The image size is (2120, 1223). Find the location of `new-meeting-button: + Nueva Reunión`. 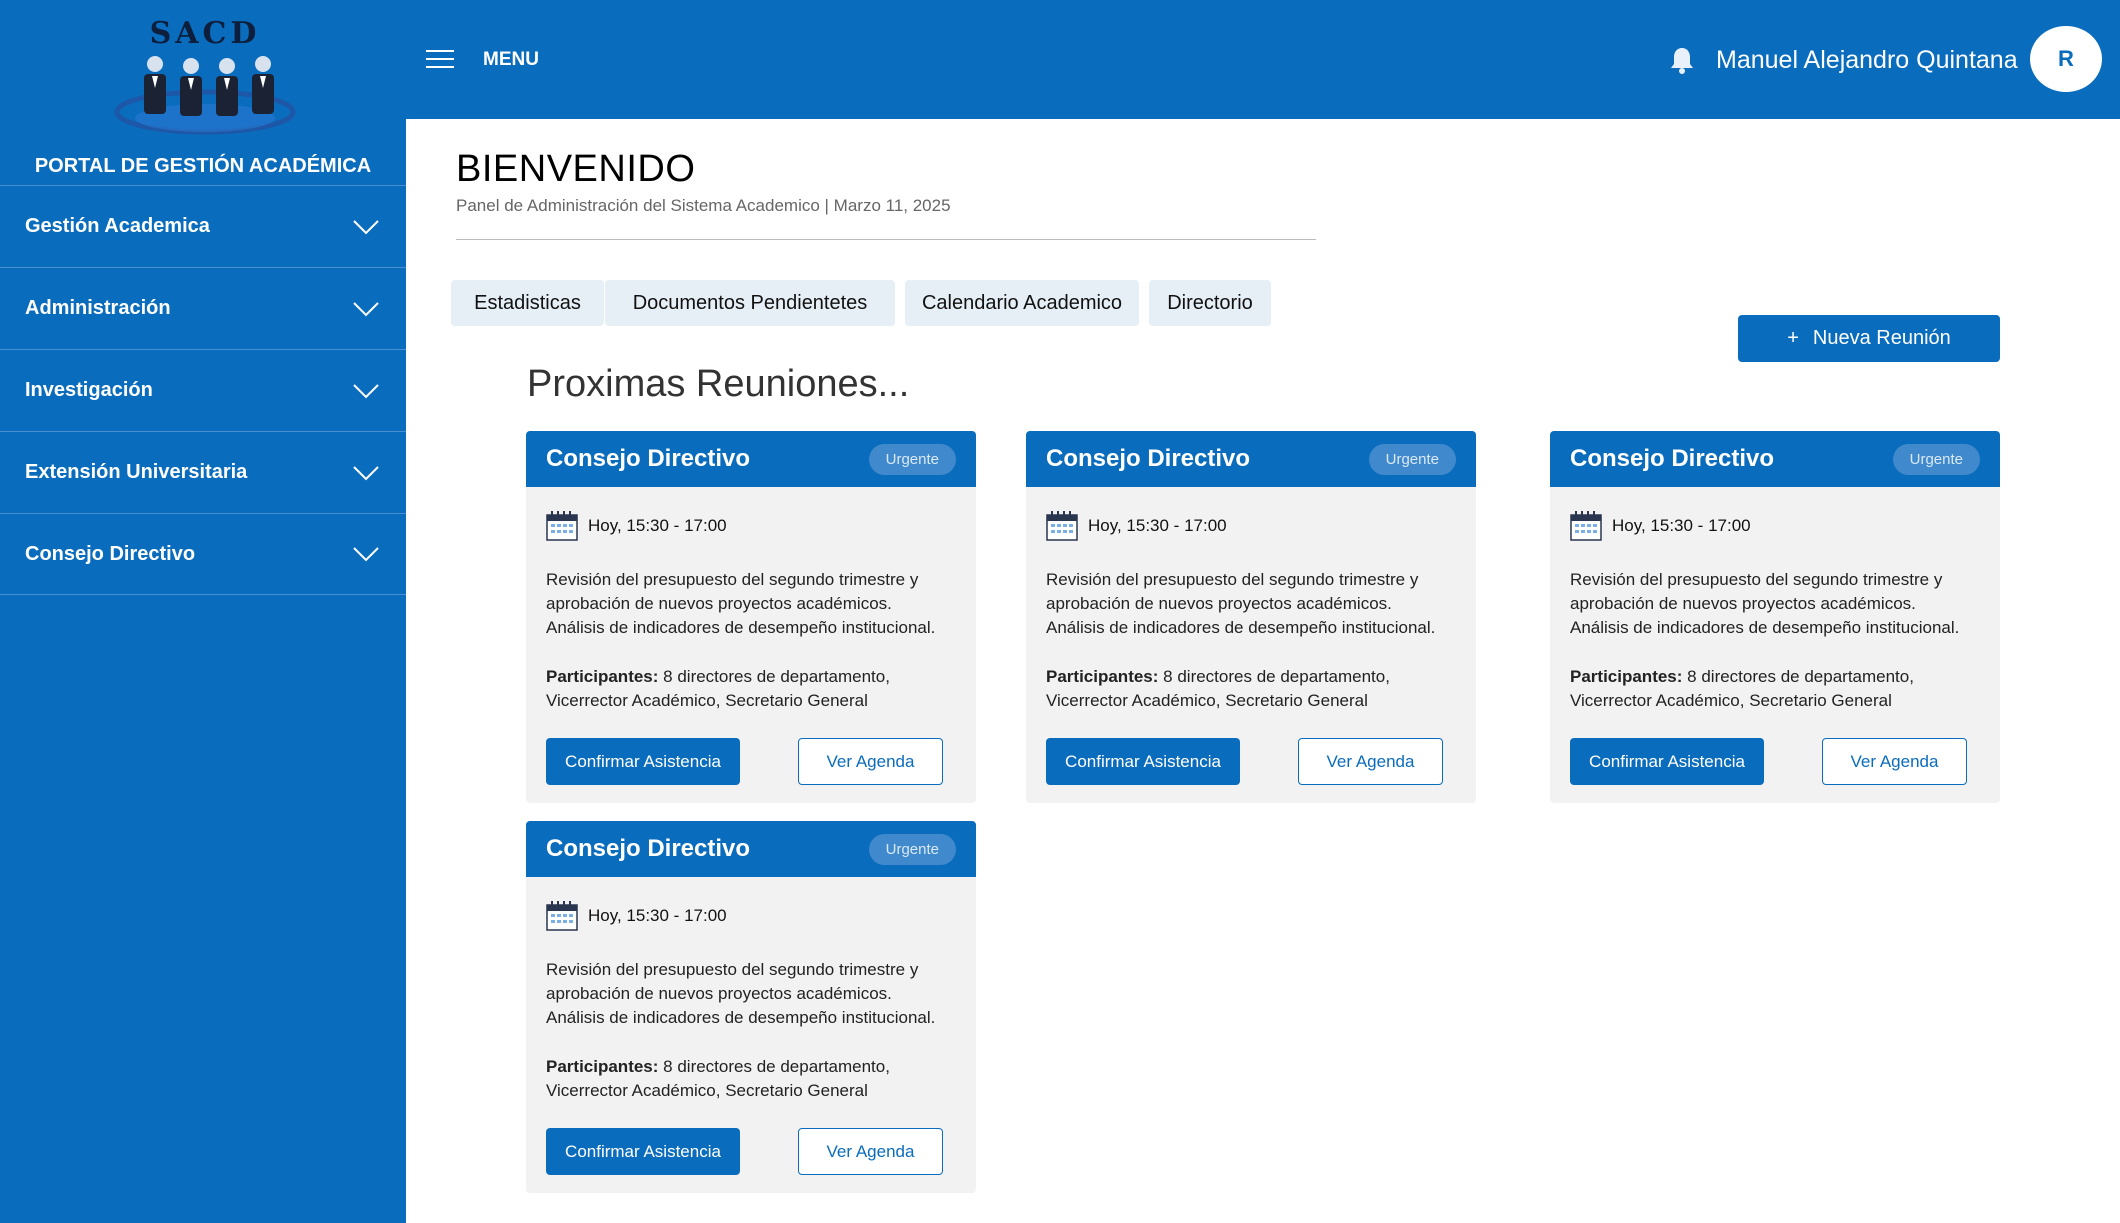

new-meeting-button: + Nueva Reunión is located at coordinates (1869, 338).